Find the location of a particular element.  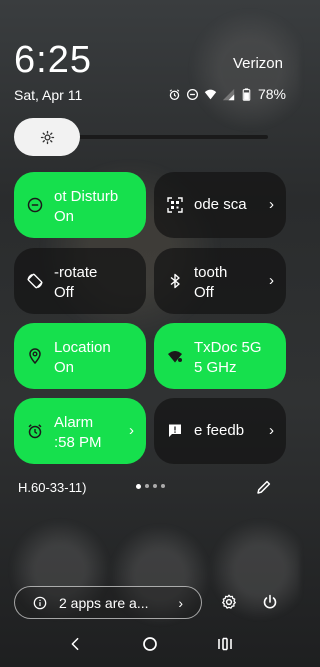

tile-alarm: Alarm :58 PM › is located at coordinates (80, 431).